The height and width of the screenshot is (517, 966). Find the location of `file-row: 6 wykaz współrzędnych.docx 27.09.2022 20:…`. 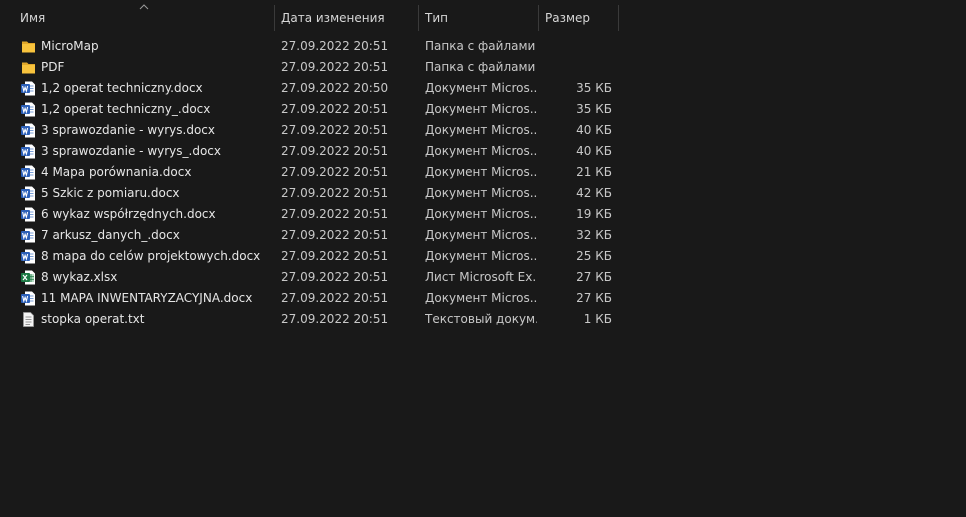

file-row: 6 wykaz współrzędnych.docx 27.09.2022 20:… is located at coordinates (483, 214).